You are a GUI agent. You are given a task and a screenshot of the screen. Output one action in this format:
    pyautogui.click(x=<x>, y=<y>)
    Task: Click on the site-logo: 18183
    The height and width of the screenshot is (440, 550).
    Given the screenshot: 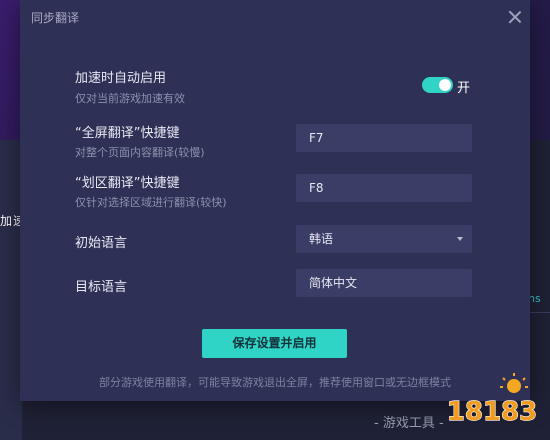 What is the action you would take?
    pyautogui.click(x=492, y=400)
    